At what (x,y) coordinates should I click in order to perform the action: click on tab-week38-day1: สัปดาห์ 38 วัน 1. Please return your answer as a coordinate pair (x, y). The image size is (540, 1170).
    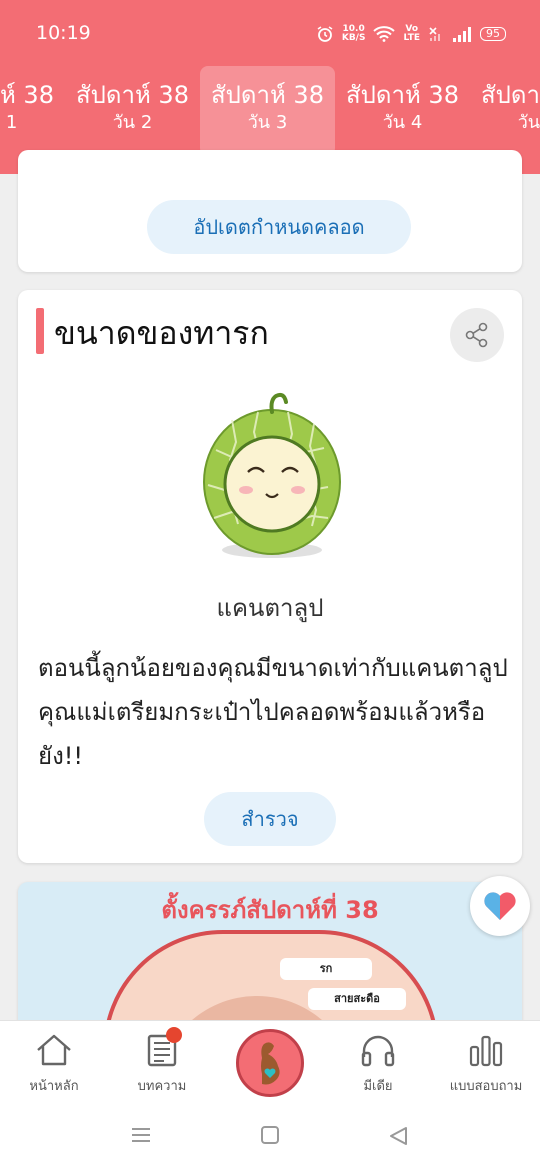
    Looking at the image, I should click on (32, 111).